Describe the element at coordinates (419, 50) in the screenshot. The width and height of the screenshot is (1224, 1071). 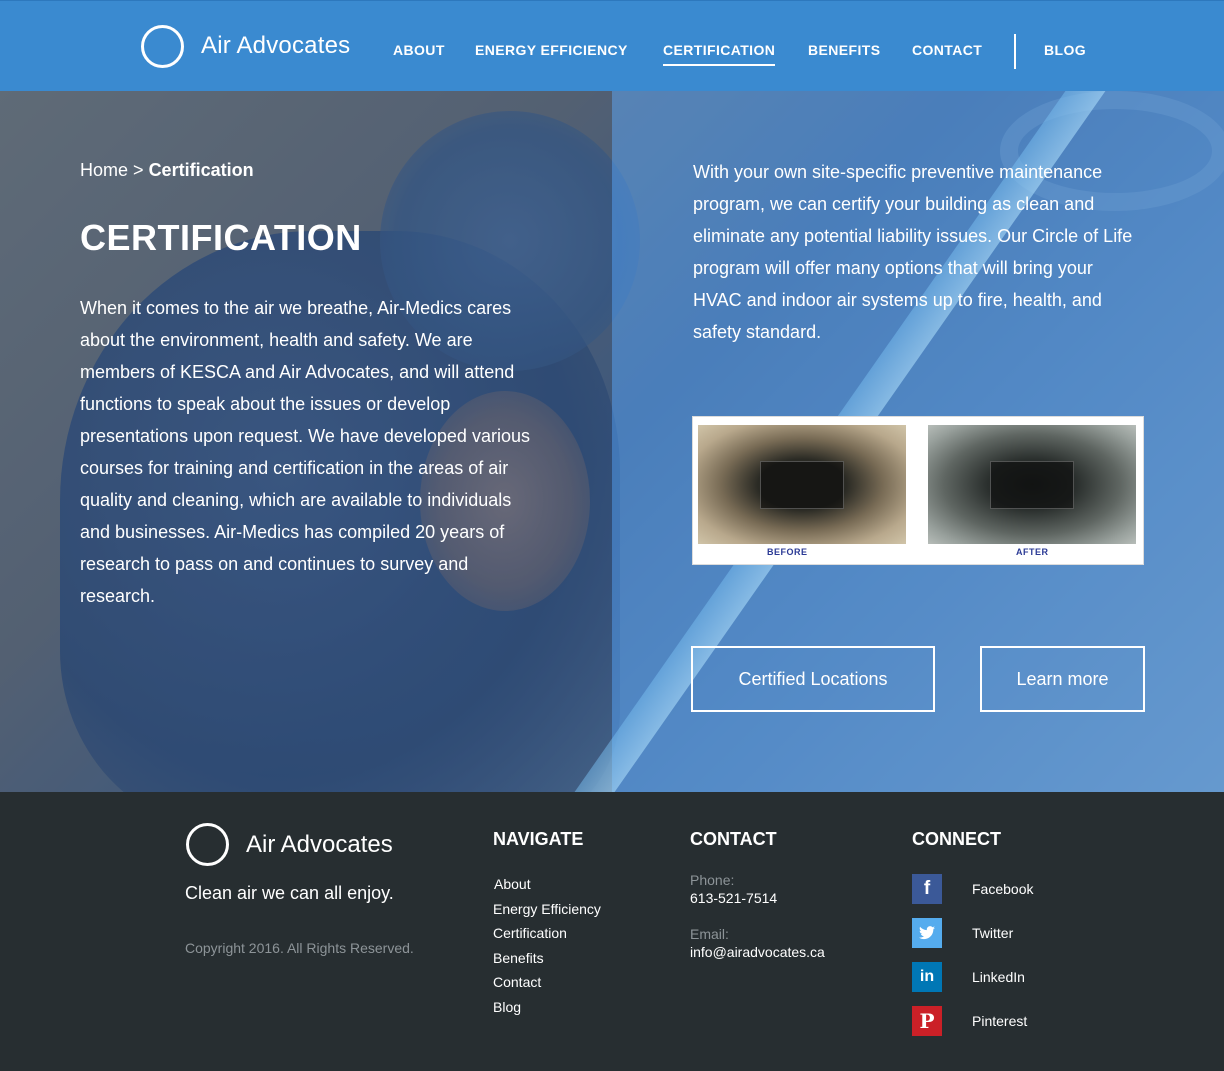
I see `nav-about: ABOUT` at that location.